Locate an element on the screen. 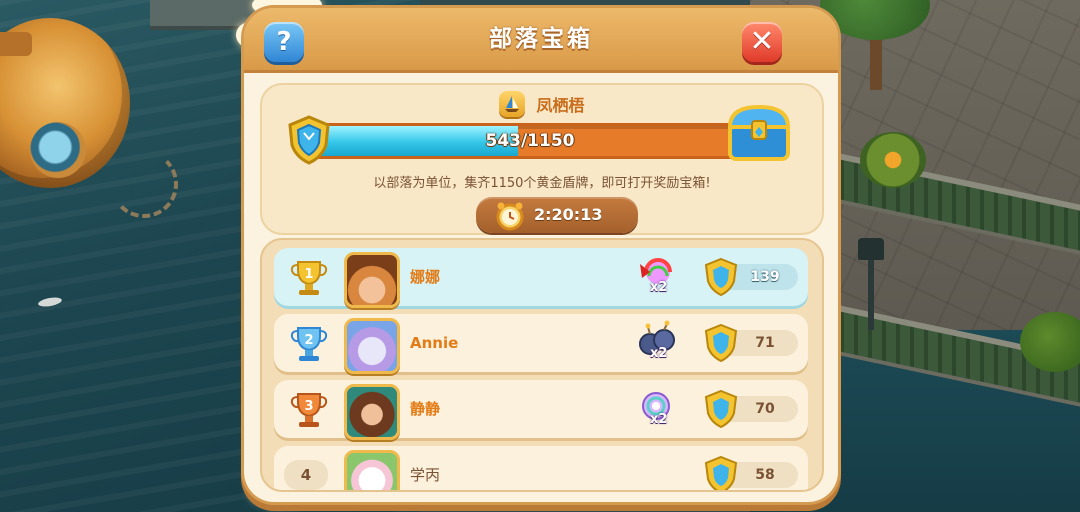 The height and width of the screenshot is (512, 1080). score-value: 71 is located at coordinates (765, 343).